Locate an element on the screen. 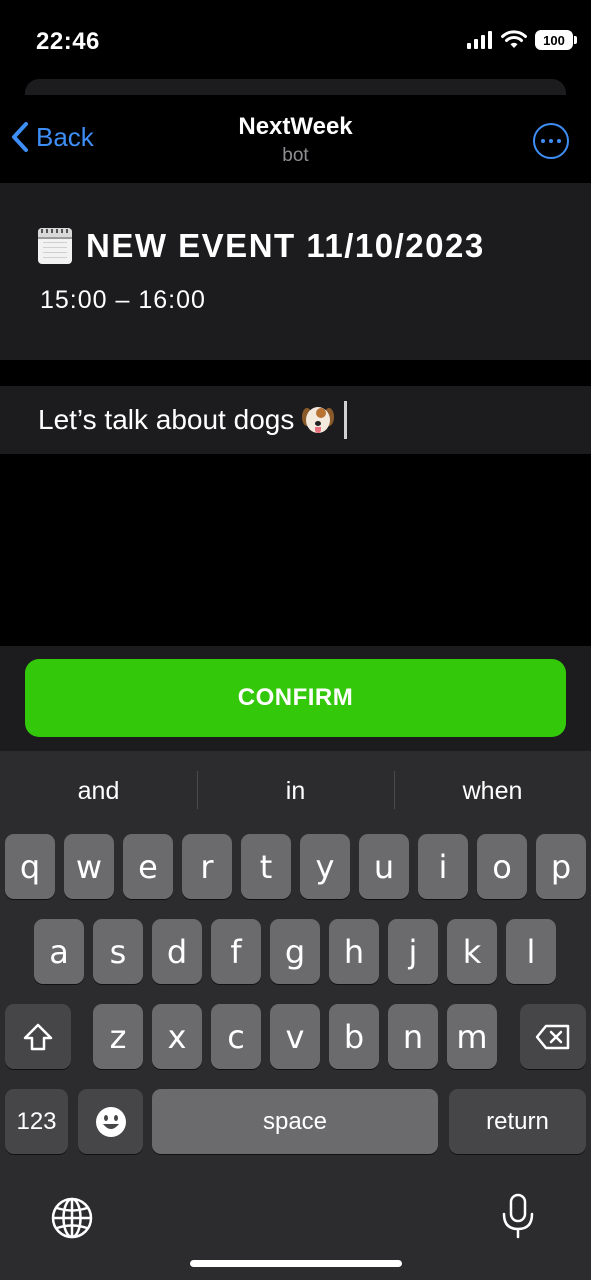 The width and height of the screenshot is (591, 1280). key-n: n is located at coordinates (413, 1036).